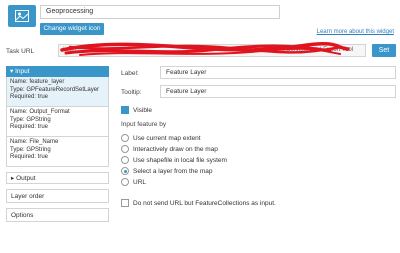 The height and width of the screenshot is (253, 400). Describe the element at coordinates (125, 203) in the screenshot. I see `no-send-url-checkbox` at that location.